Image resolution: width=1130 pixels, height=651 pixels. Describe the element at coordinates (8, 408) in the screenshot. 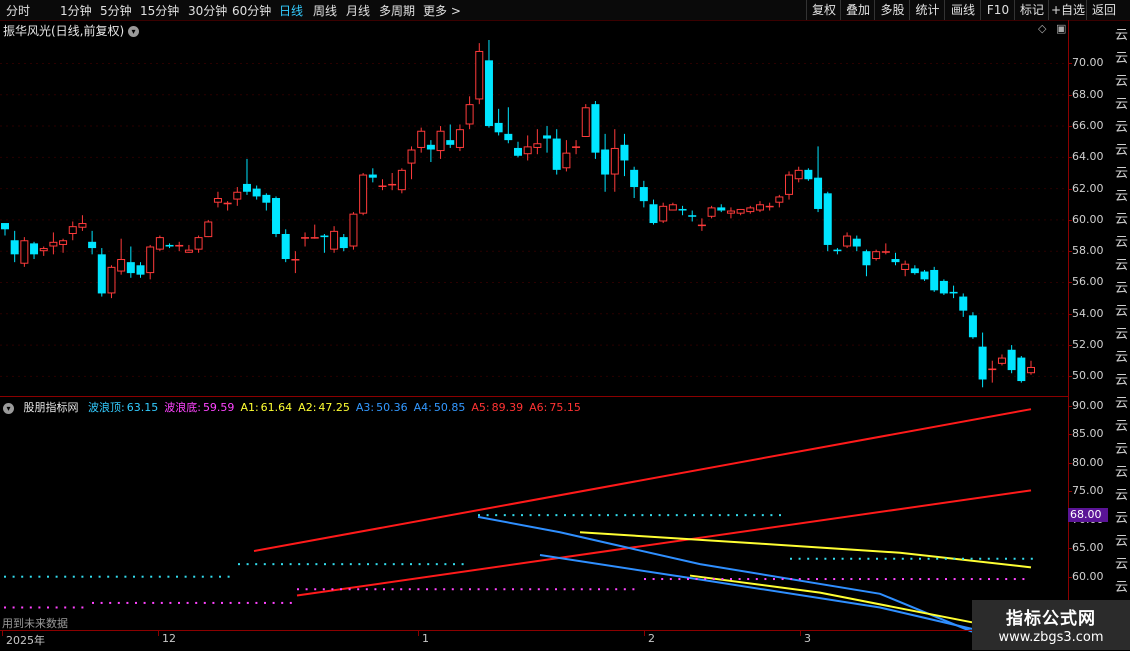

I see `chevron-down-icon: ▾` at that location.